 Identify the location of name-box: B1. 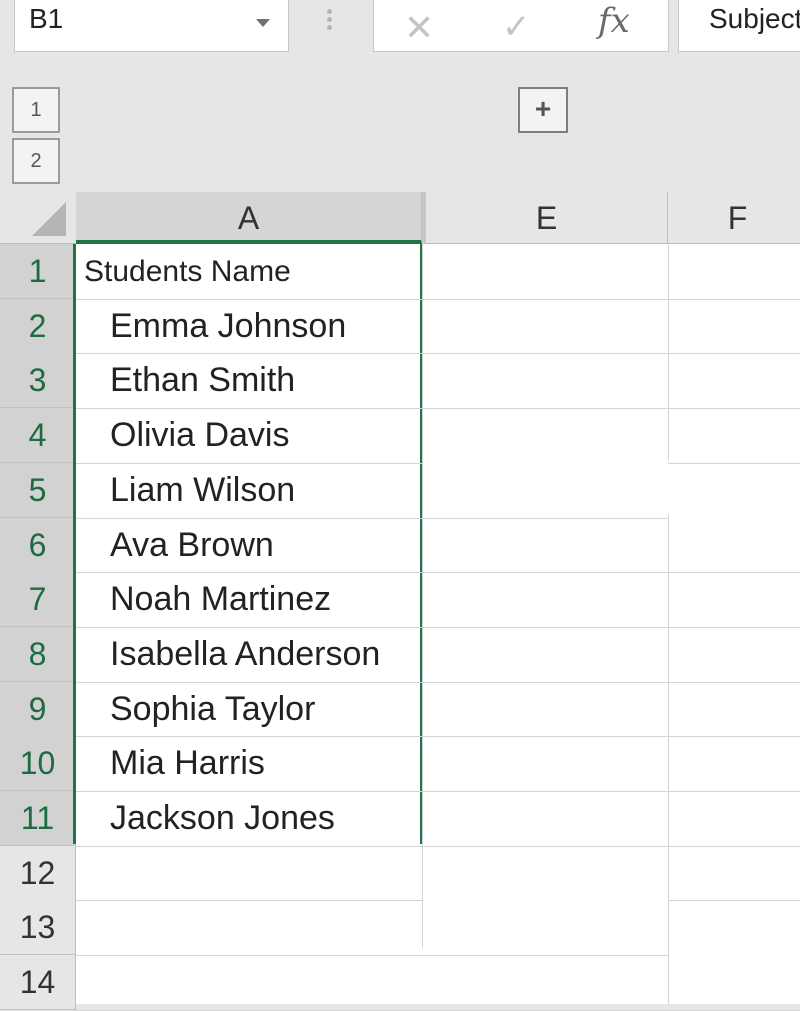
(151, 26).